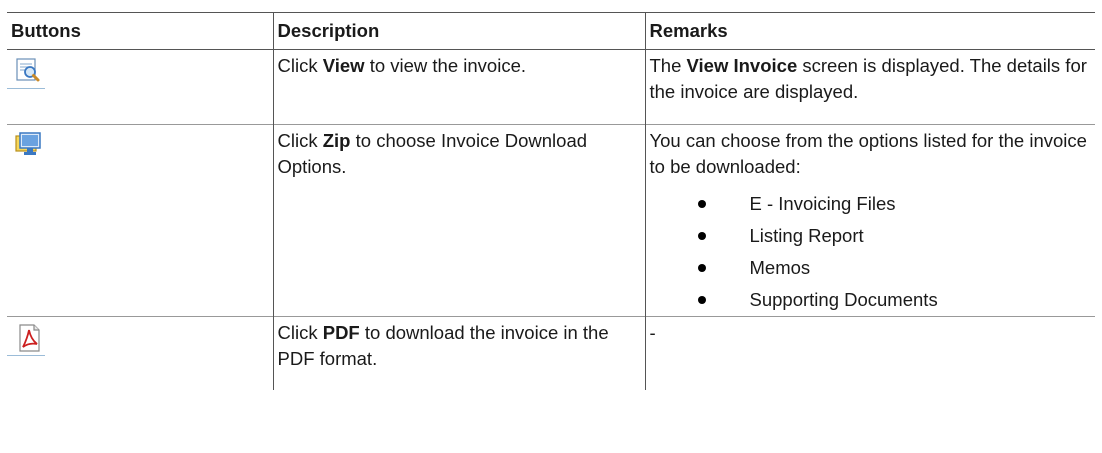 This screenshot has width=1102, height=453. Describe the element at coordinates (458, 87) in the screenshot. I see `description-view: Click View to view the invoice.` at that location.